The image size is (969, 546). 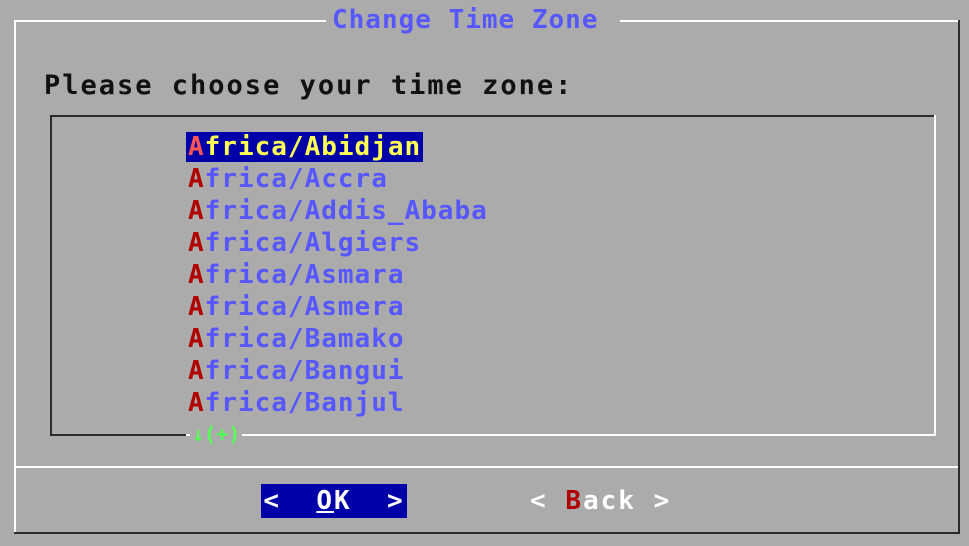 I want to click on back-button: < Back >, so click(x=600, y=501).